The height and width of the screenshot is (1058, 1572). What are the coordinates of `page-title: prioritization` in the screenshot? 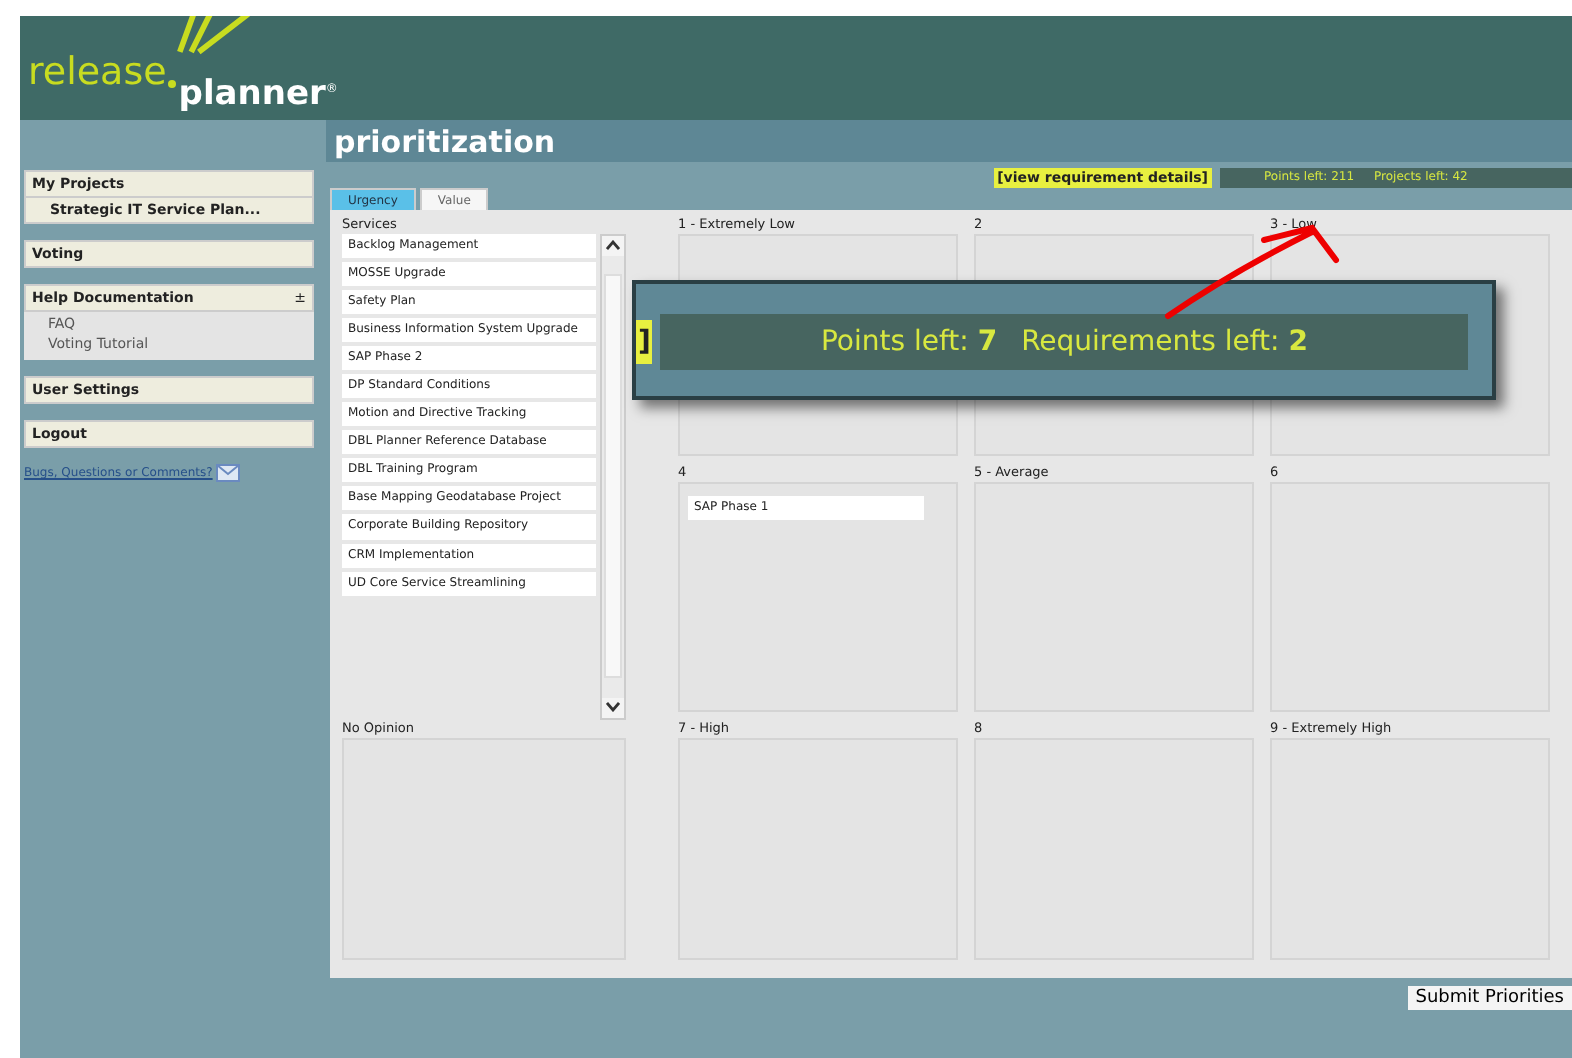 It's located at (949, 140).